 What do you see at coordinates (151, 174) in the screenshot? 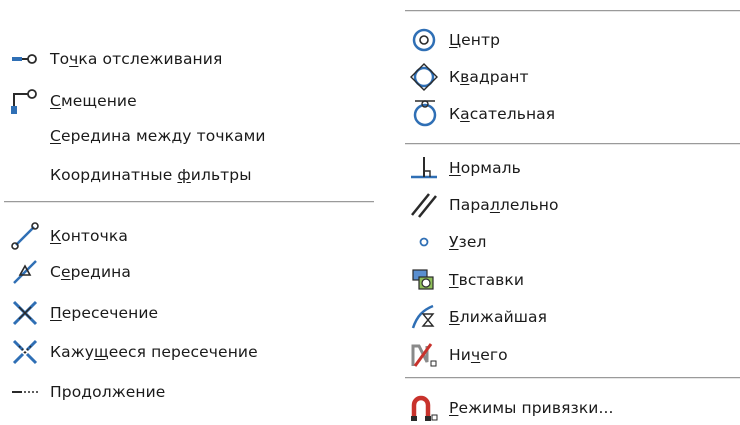
I see `menu-item-label: Координатные фильтры` at bounding box center [151, 174].